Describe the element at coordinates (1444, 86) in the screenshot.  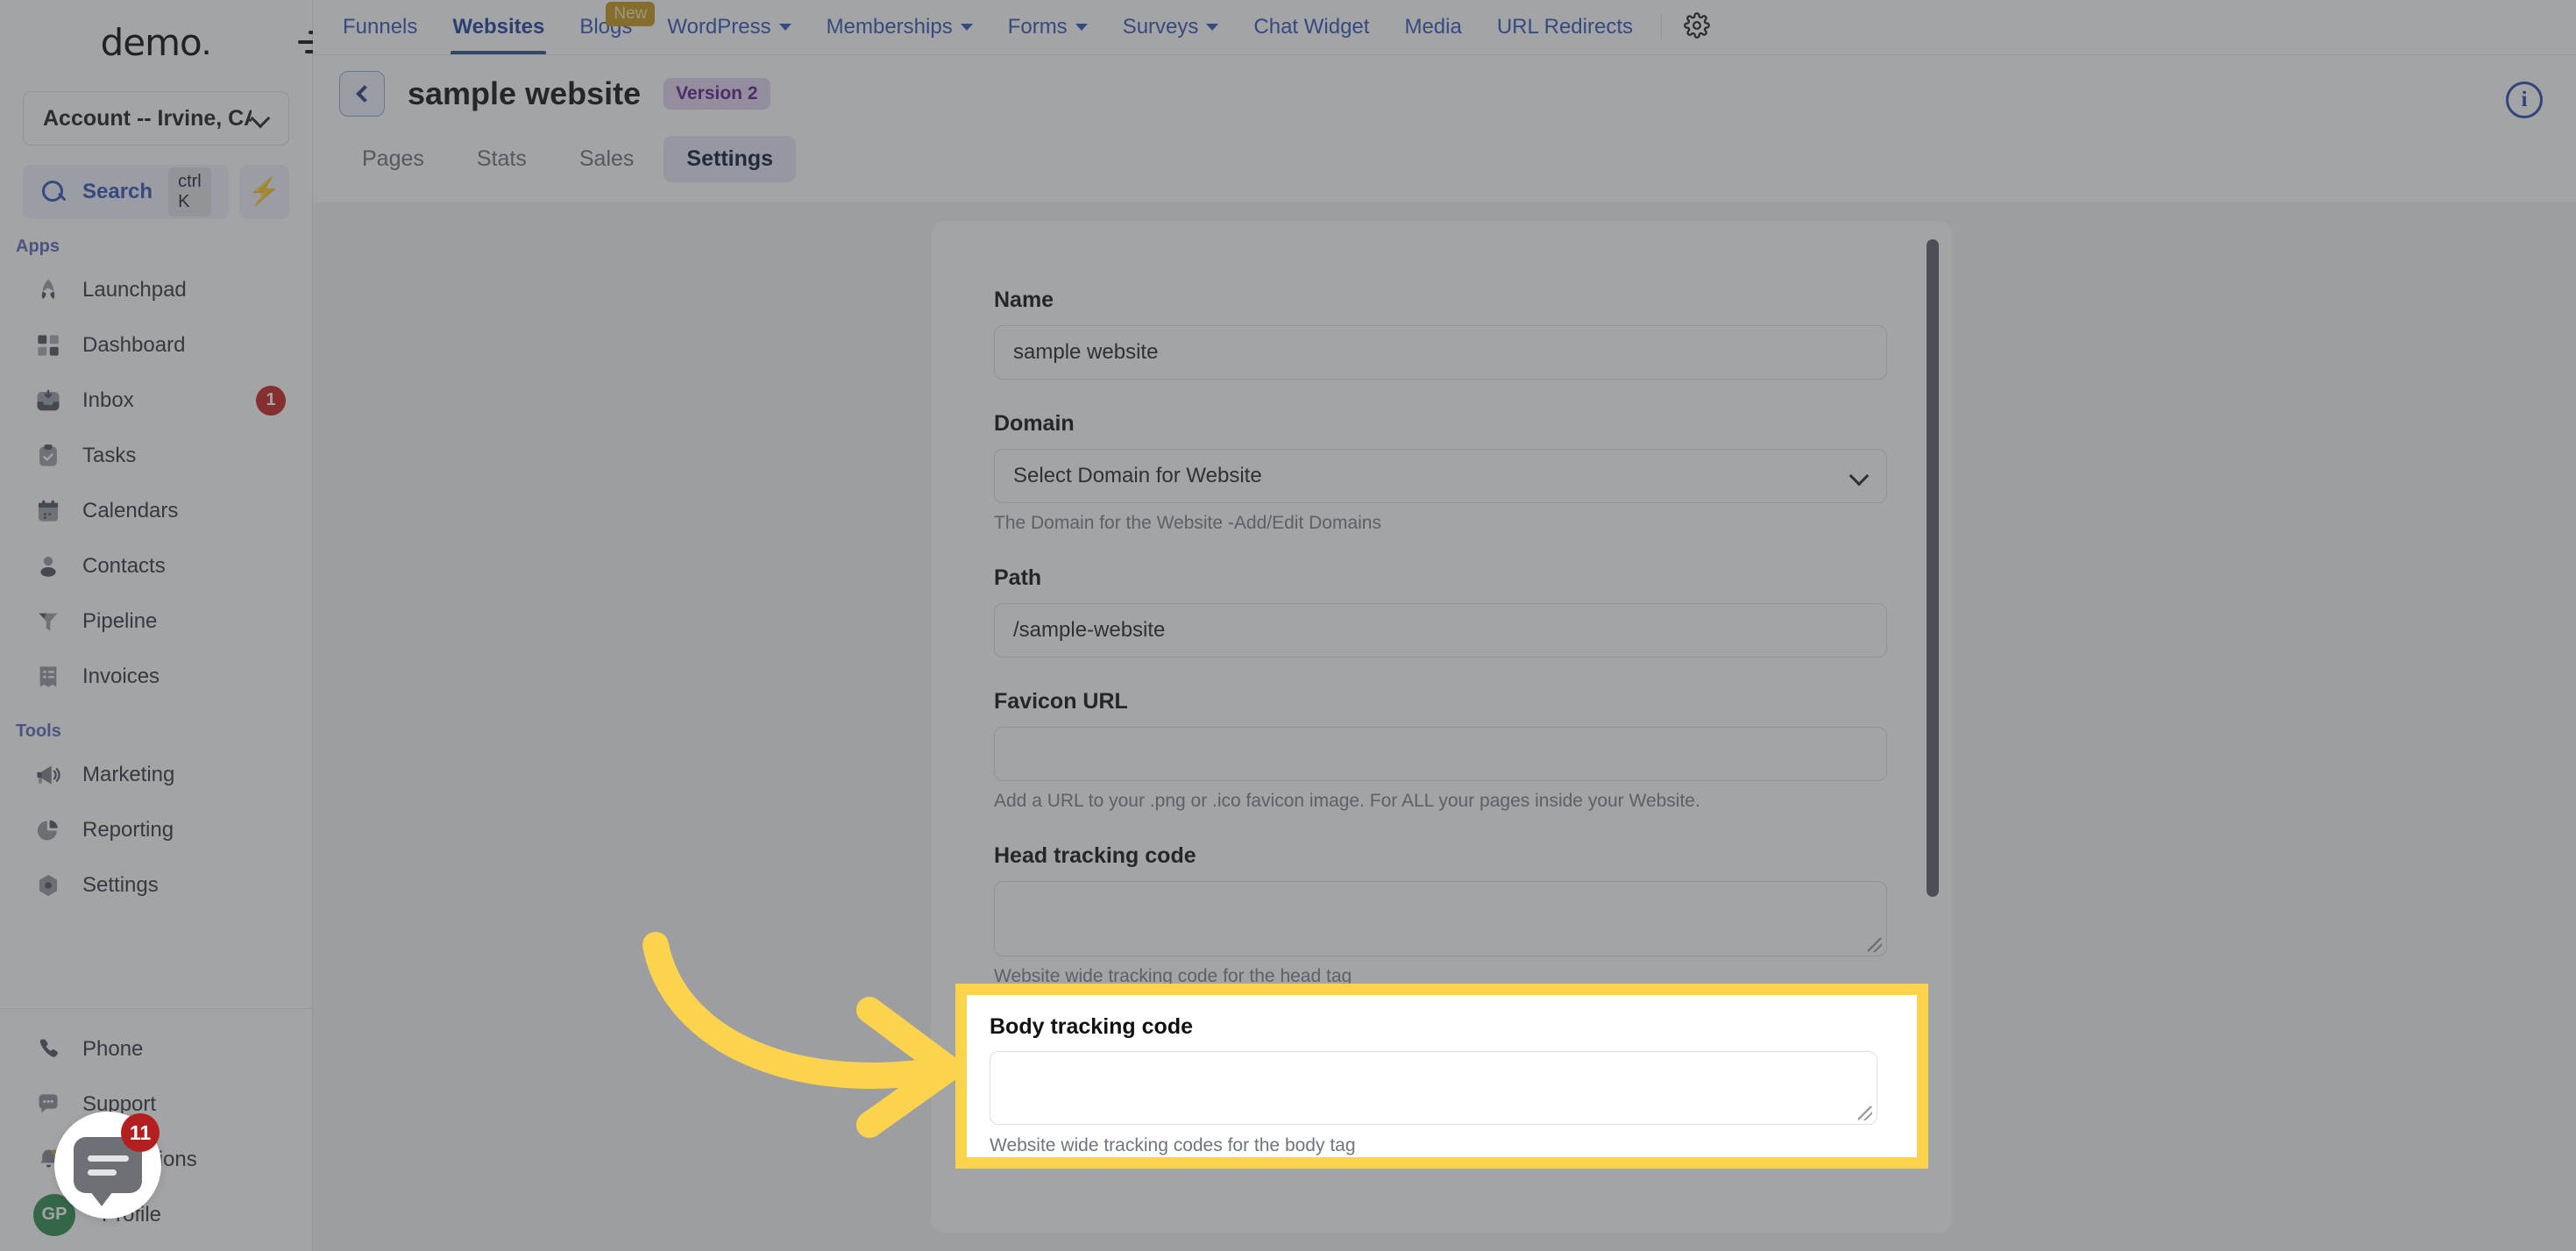
I see `page-header-row: sample website Version 2` at that location.